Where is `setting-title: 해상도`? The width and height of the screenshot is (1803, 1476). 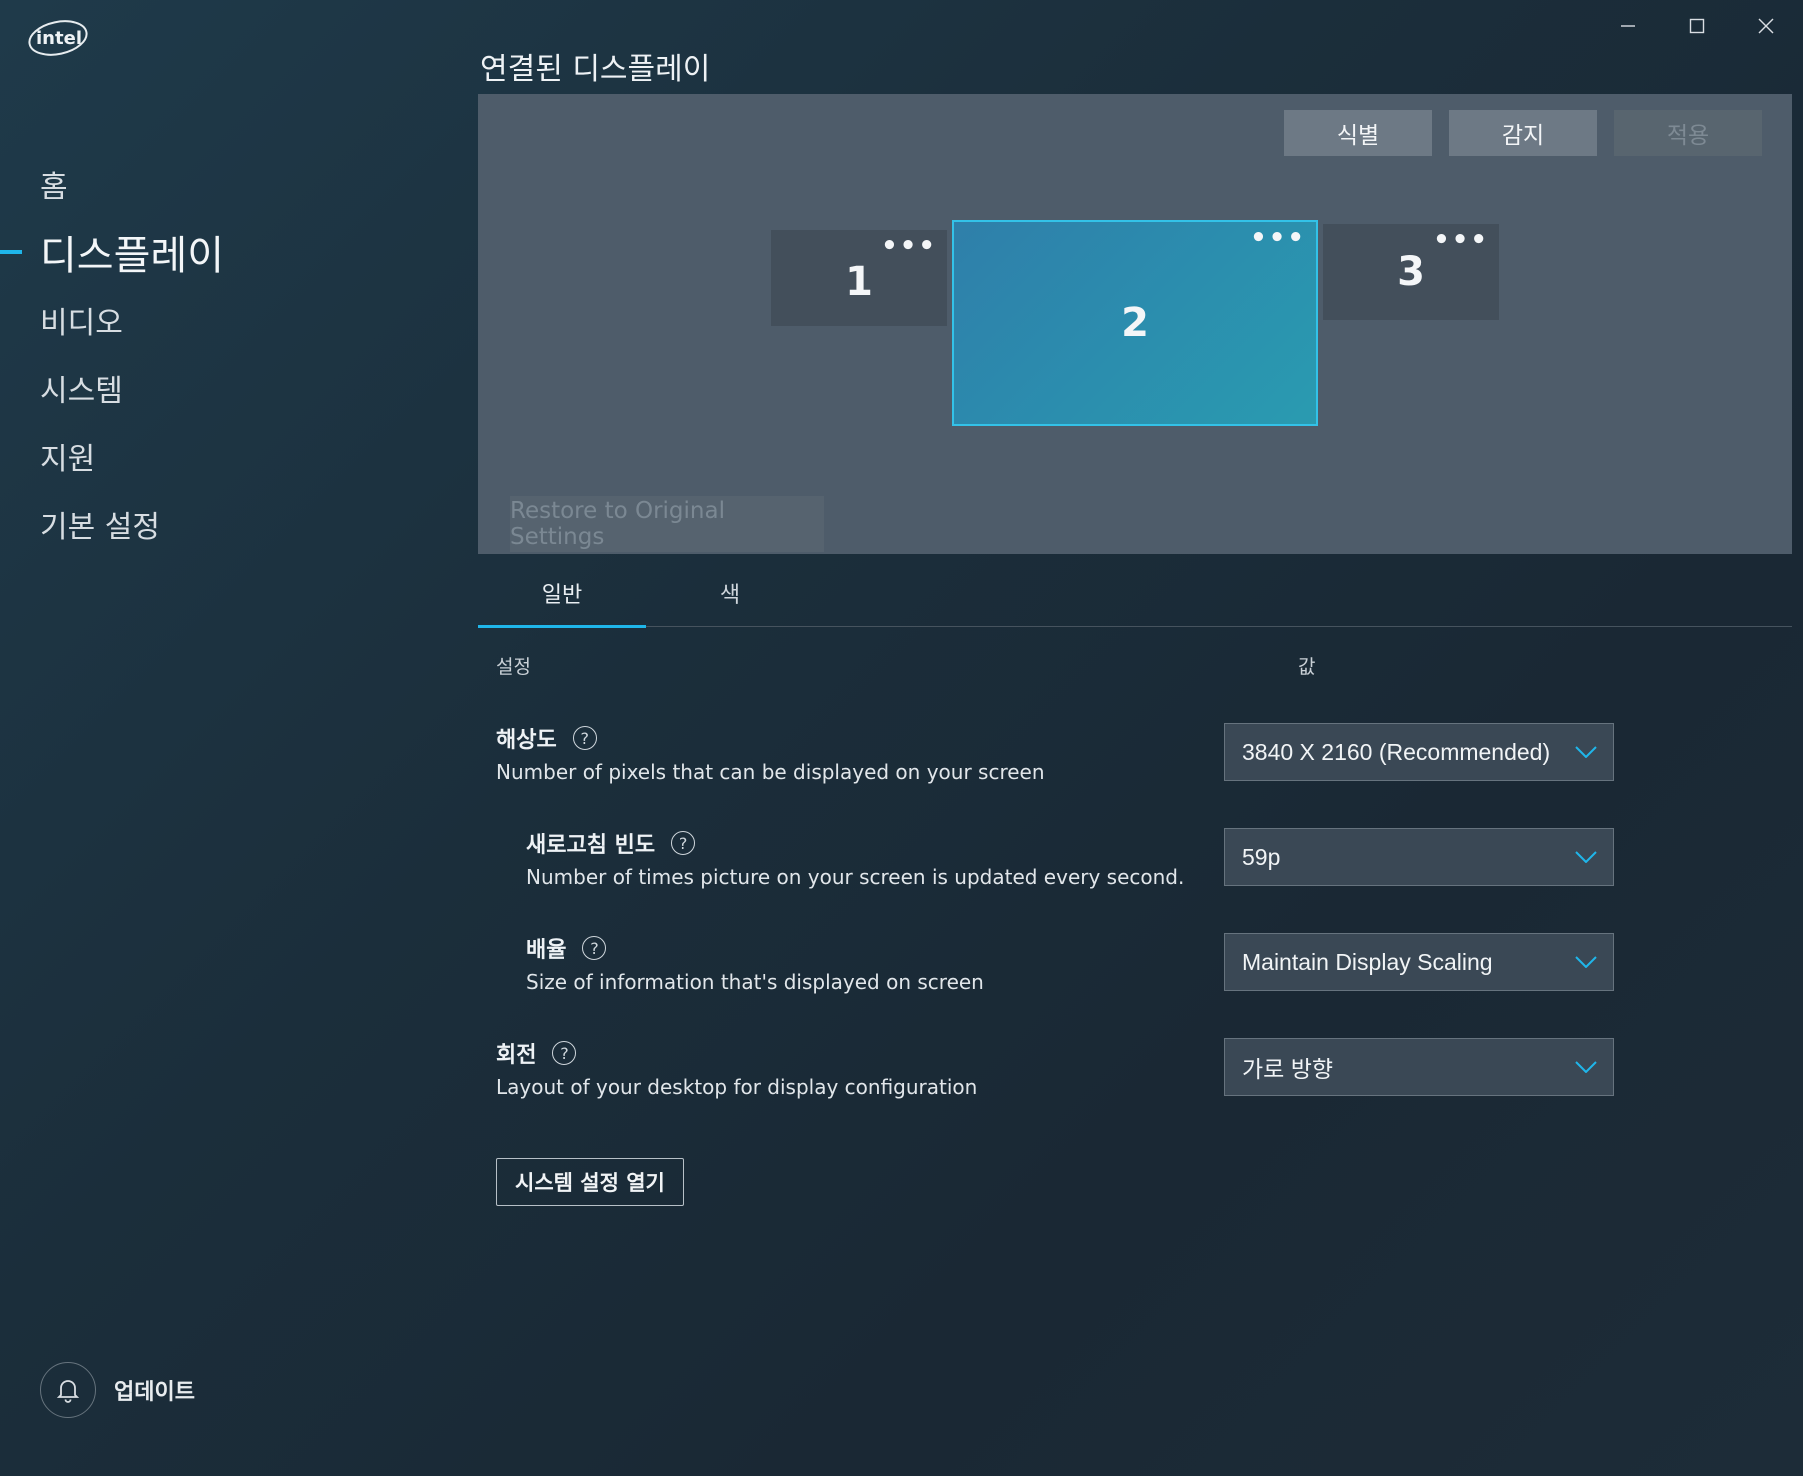
setting-title: 해상도 is located at coordinates (526, 740).